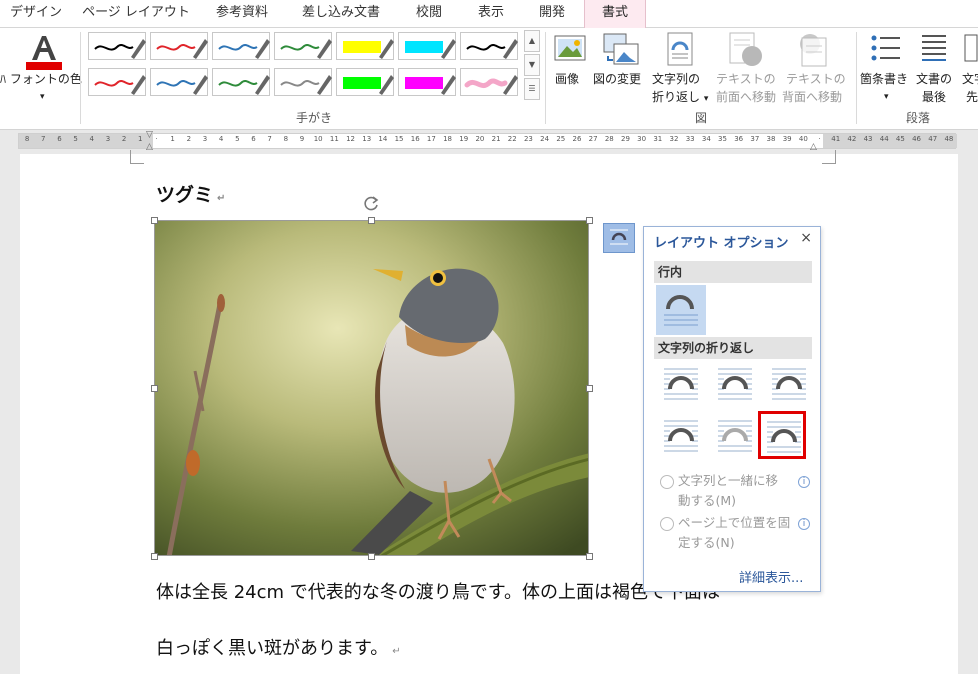  I want to click on align-icon, so click(934, 48).